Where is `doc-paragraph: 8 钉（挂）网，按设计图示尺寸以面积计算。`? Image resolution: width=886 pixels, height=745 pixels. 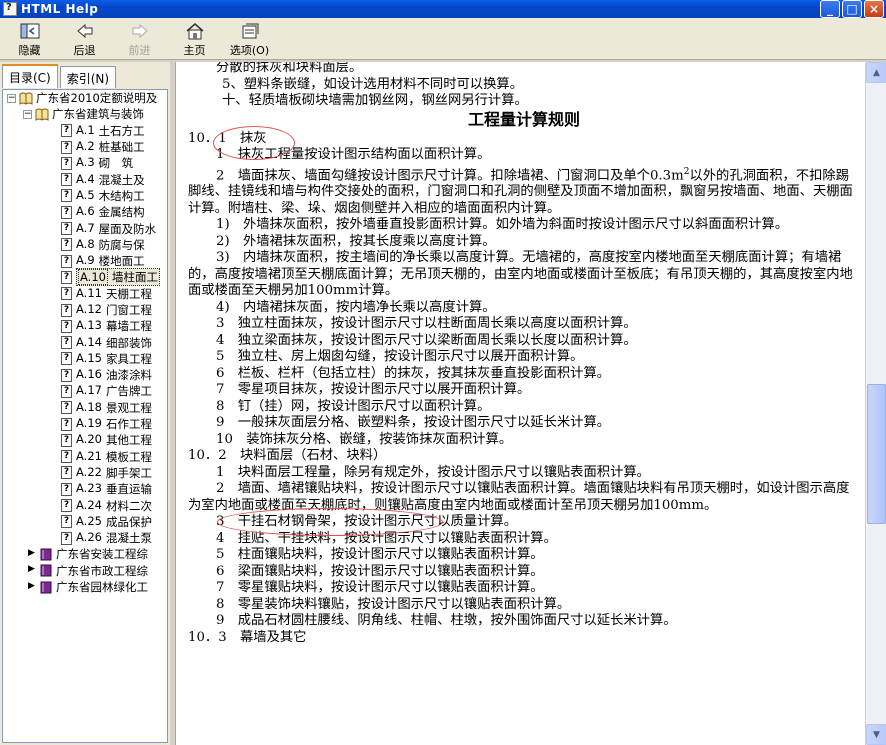
doc-paragraph: 8 钉（挂）网，按设计图示尺寸以面积计算。 is located at coordinates (353, 406).